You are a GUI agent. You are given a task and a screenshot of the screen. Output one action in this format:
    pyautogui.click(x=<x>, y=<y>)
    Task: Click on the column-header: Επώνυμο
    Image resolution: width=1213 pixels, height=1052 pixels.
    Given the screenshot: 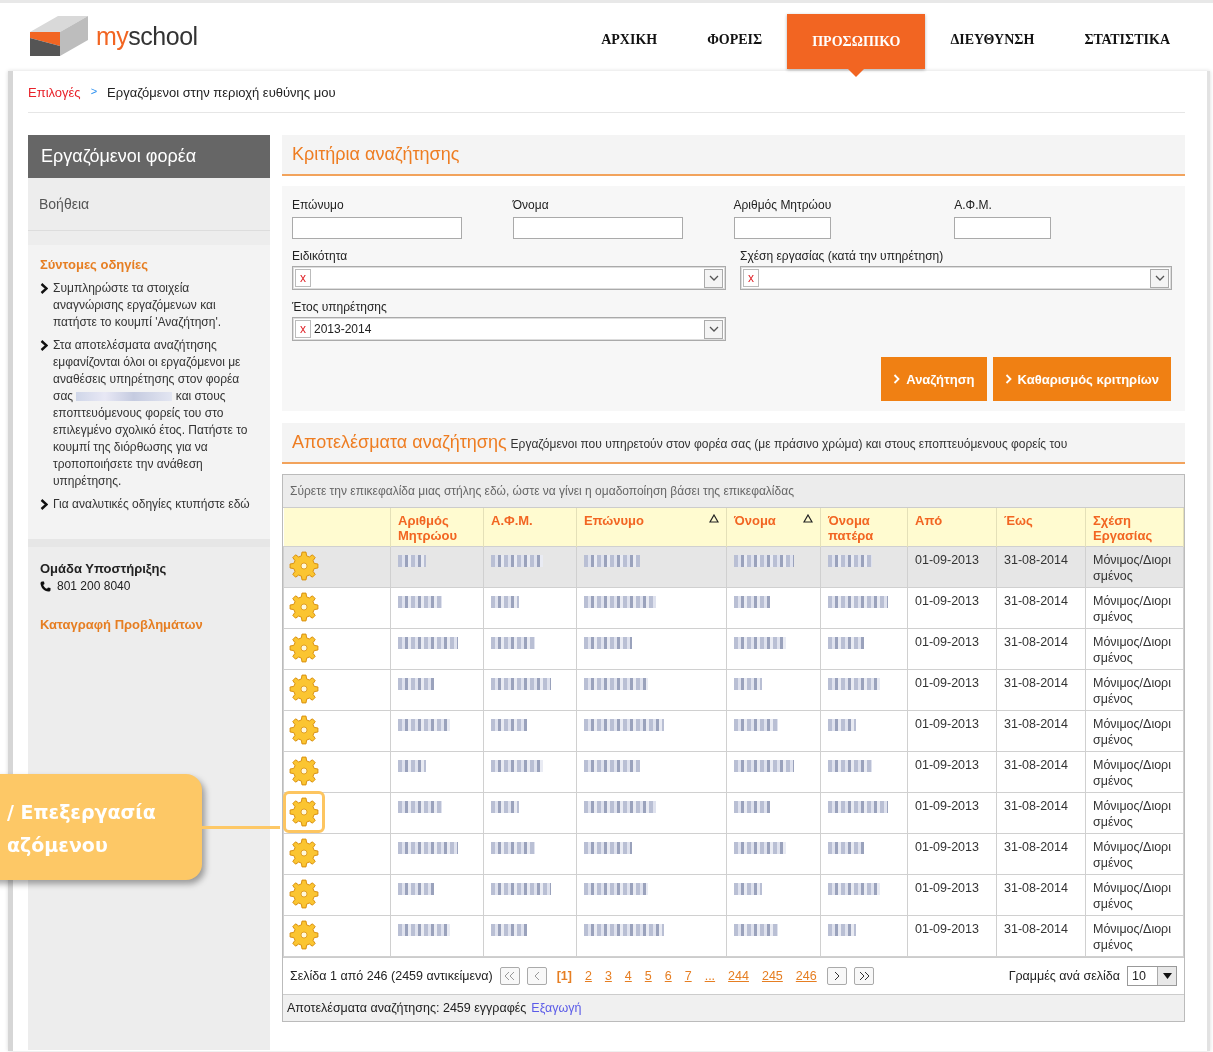 What is the action you would take?
    pyautogui.click(x=651, y=527)
    